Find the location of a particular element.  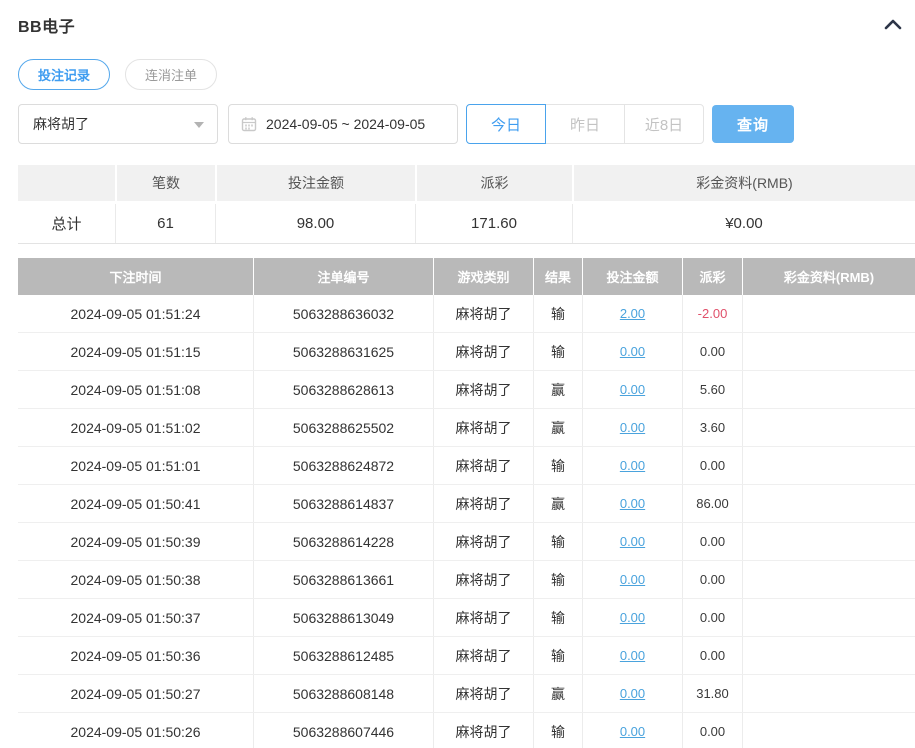

quick-range-last8days: 近8日 is located at coordinates (664, 124).